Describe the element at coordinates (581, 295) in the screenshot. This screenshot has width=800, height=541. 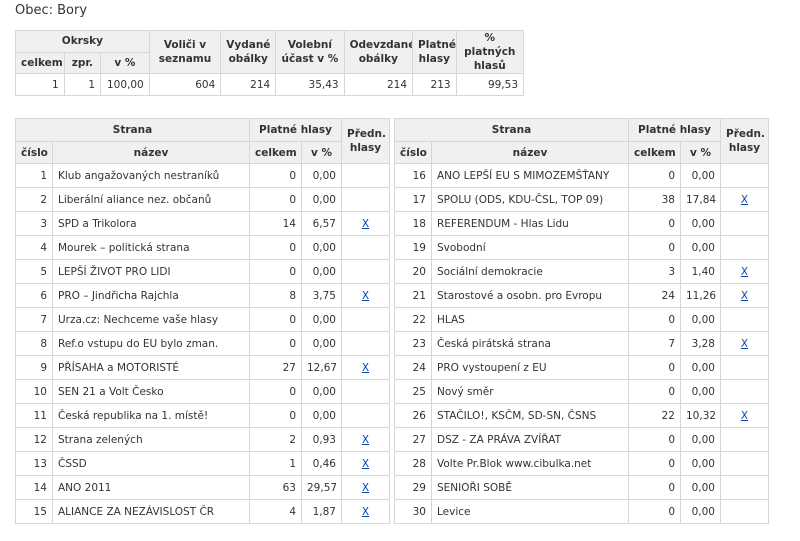
I see `party-row: 21 Starostové a osobn. pro Evropu 24 11,26 X` at that location.